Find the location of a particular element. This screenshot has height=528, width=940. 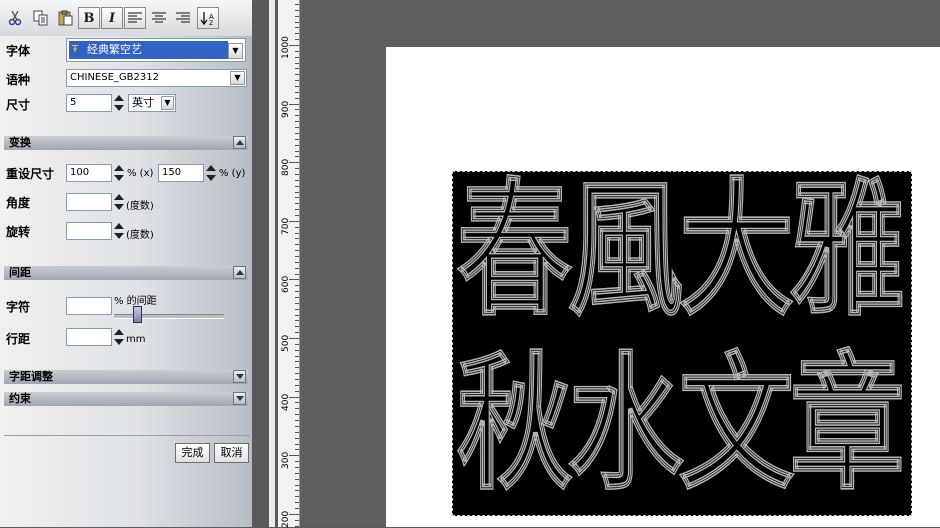

size-label: 尺寸 is located at coordinates (18, 105).